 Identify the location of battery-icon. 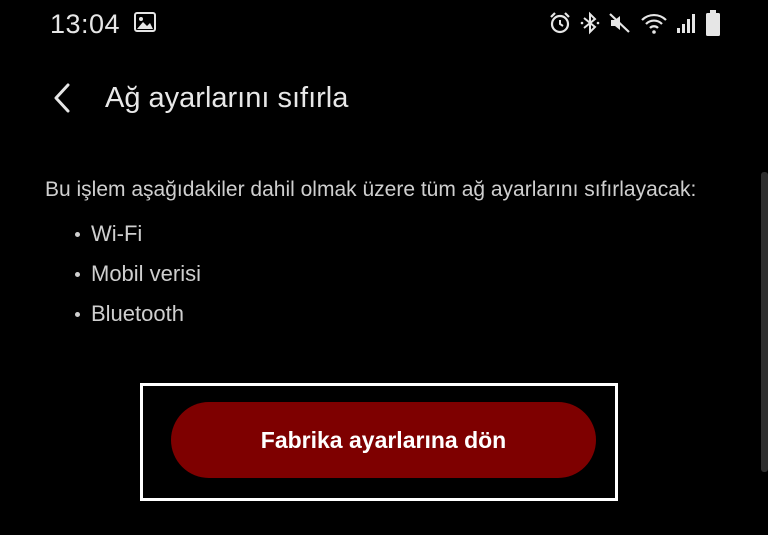
(713, 23).